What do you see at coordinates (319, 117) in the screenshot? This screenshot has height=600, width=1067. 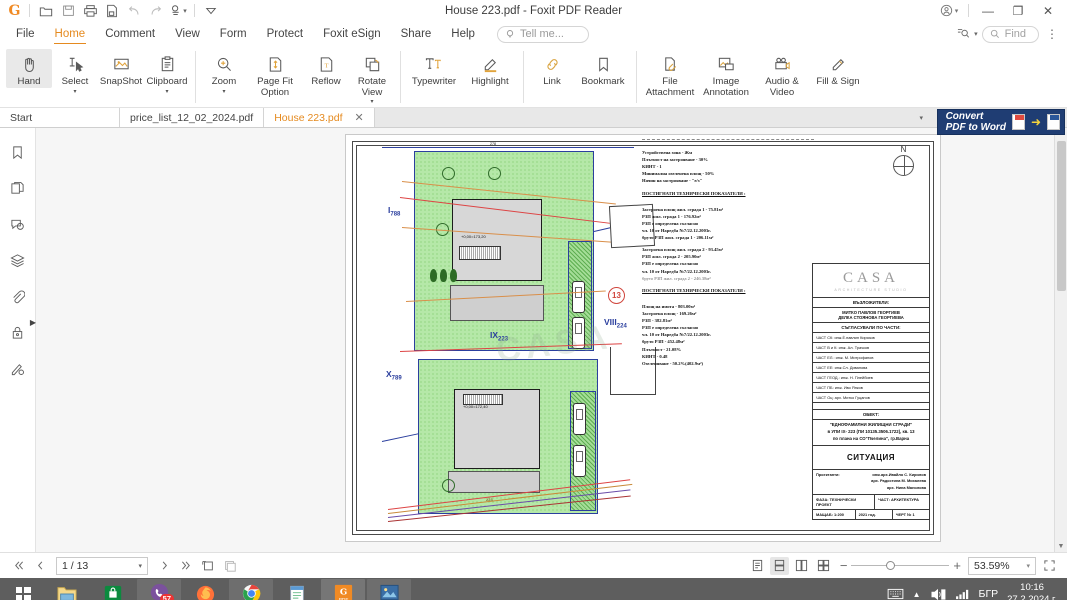 I see `tab-house-223: House 223.pdf ✕` at bounding box center [319, 117].